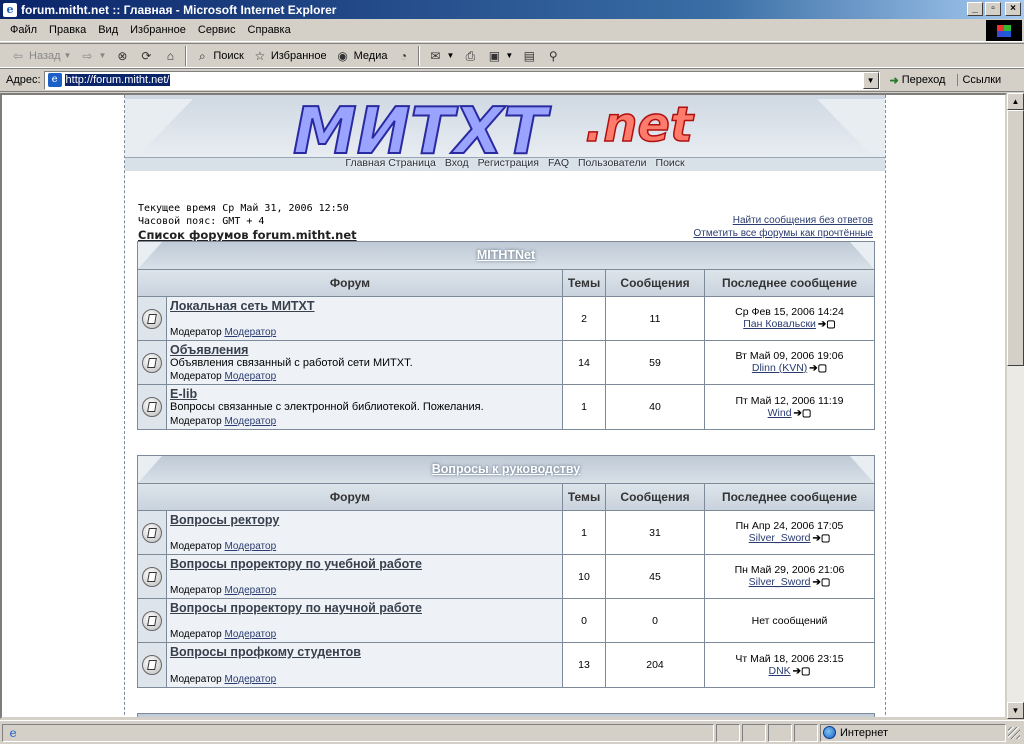 This screenshot has width=1024, height=744. What do you see at coordinates (146, 56) in the screenshot?
I see `refresh-button: ⟳` at bounding box center [146, 56].